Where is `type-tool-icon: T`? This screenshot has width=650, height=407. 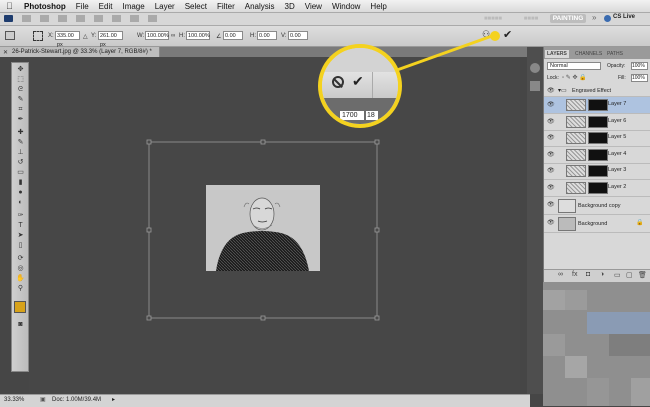
type-tool-icon: T is located at coordinates (20, 225).